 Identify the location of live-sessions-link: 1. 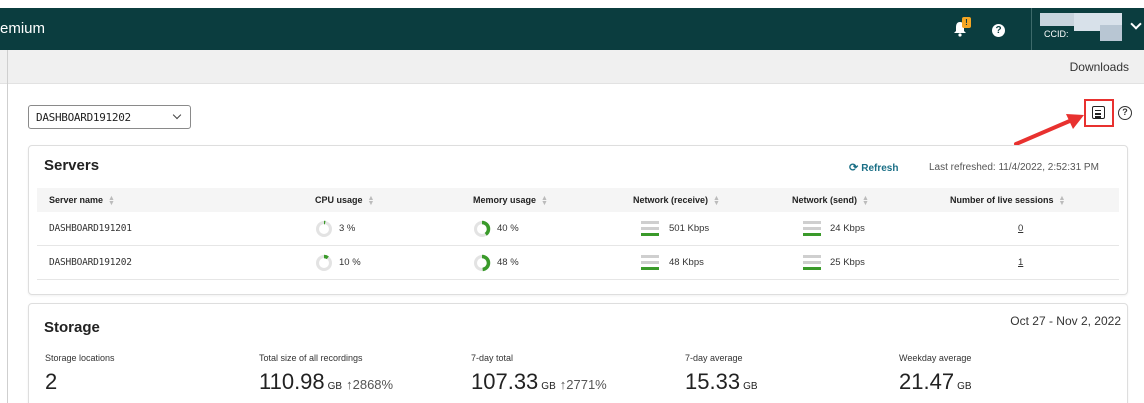
(1020, 262).